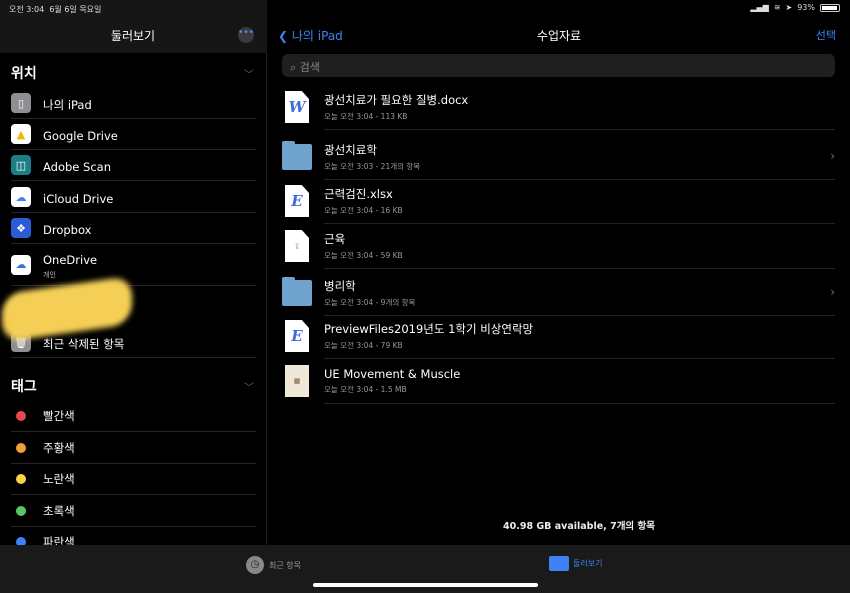 This screenshot has height=593, width=850. I want to click on onedrive-icon: ☁, so click(21, 264).